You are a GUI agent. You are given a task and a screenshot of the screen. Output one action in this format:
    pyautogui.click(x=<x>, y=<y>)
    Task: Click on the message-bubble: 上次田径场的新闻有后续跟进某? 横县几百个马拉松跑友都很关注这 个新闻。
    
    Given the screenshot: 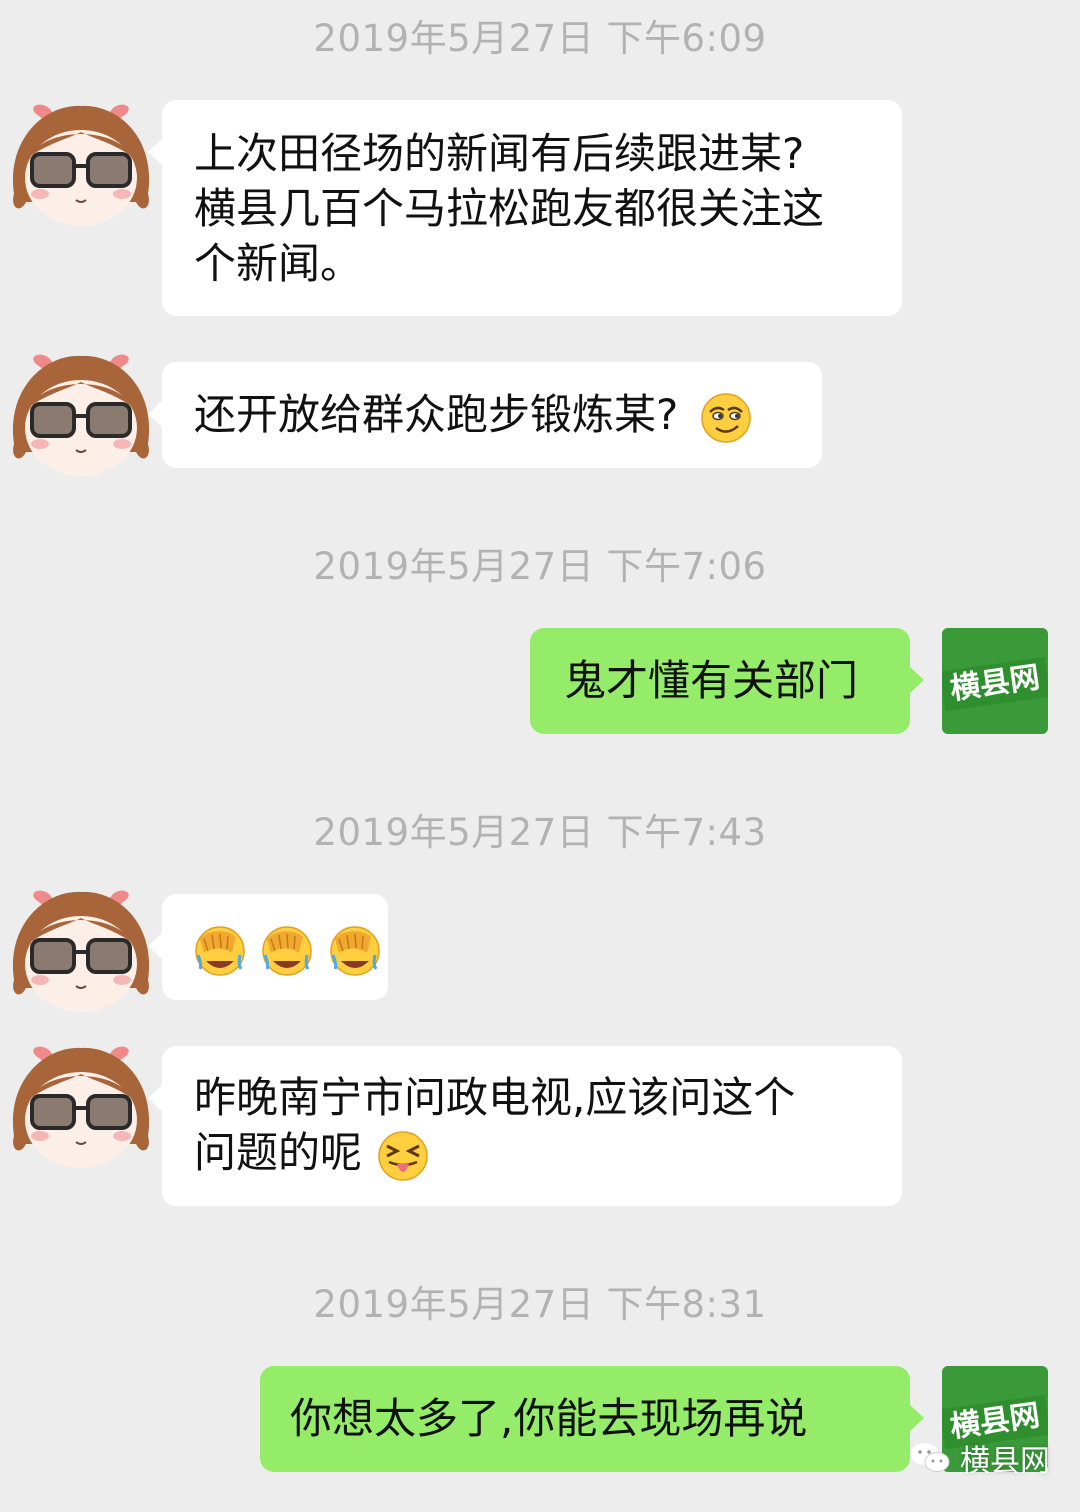 What is the action you would take?
    pyautogui.click(x=525, y=208)
    